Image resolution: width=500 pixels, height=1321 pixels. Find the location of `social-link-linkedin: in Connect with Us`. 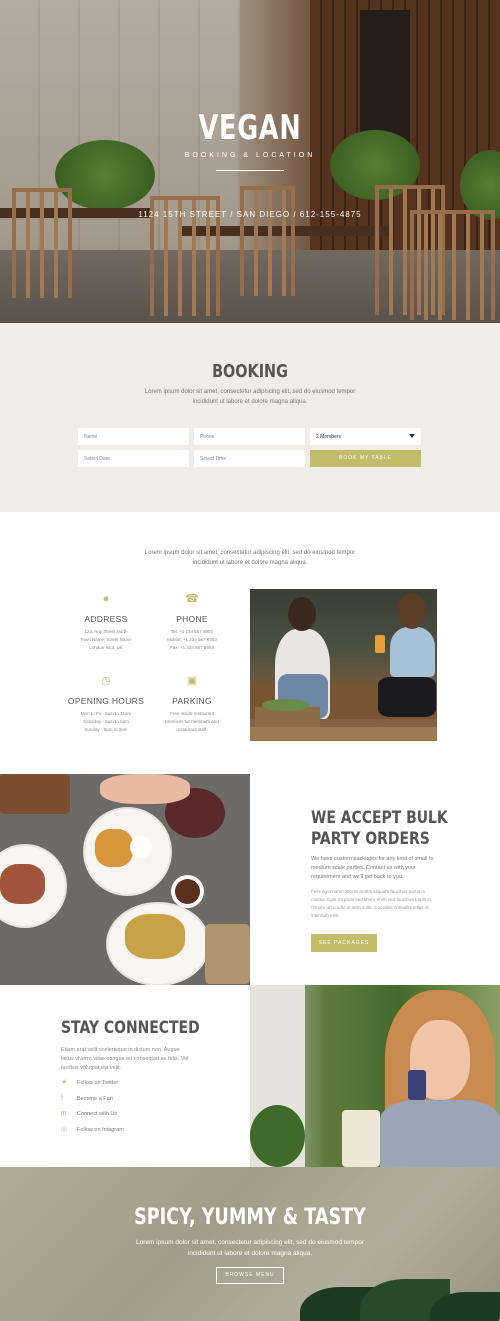

social-link-linkedin: in Connect with Us is located at coordinates (89, 1114).